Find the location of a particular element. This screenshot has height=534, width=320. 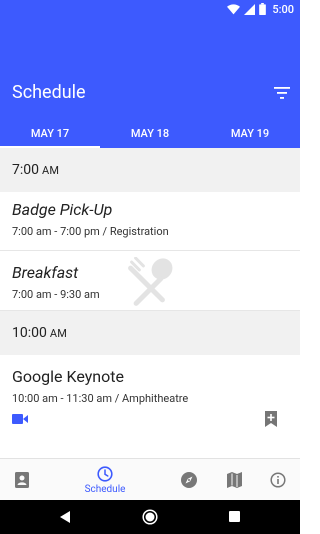

time-header-time: 10:00 is located at coordinates (29, 333).